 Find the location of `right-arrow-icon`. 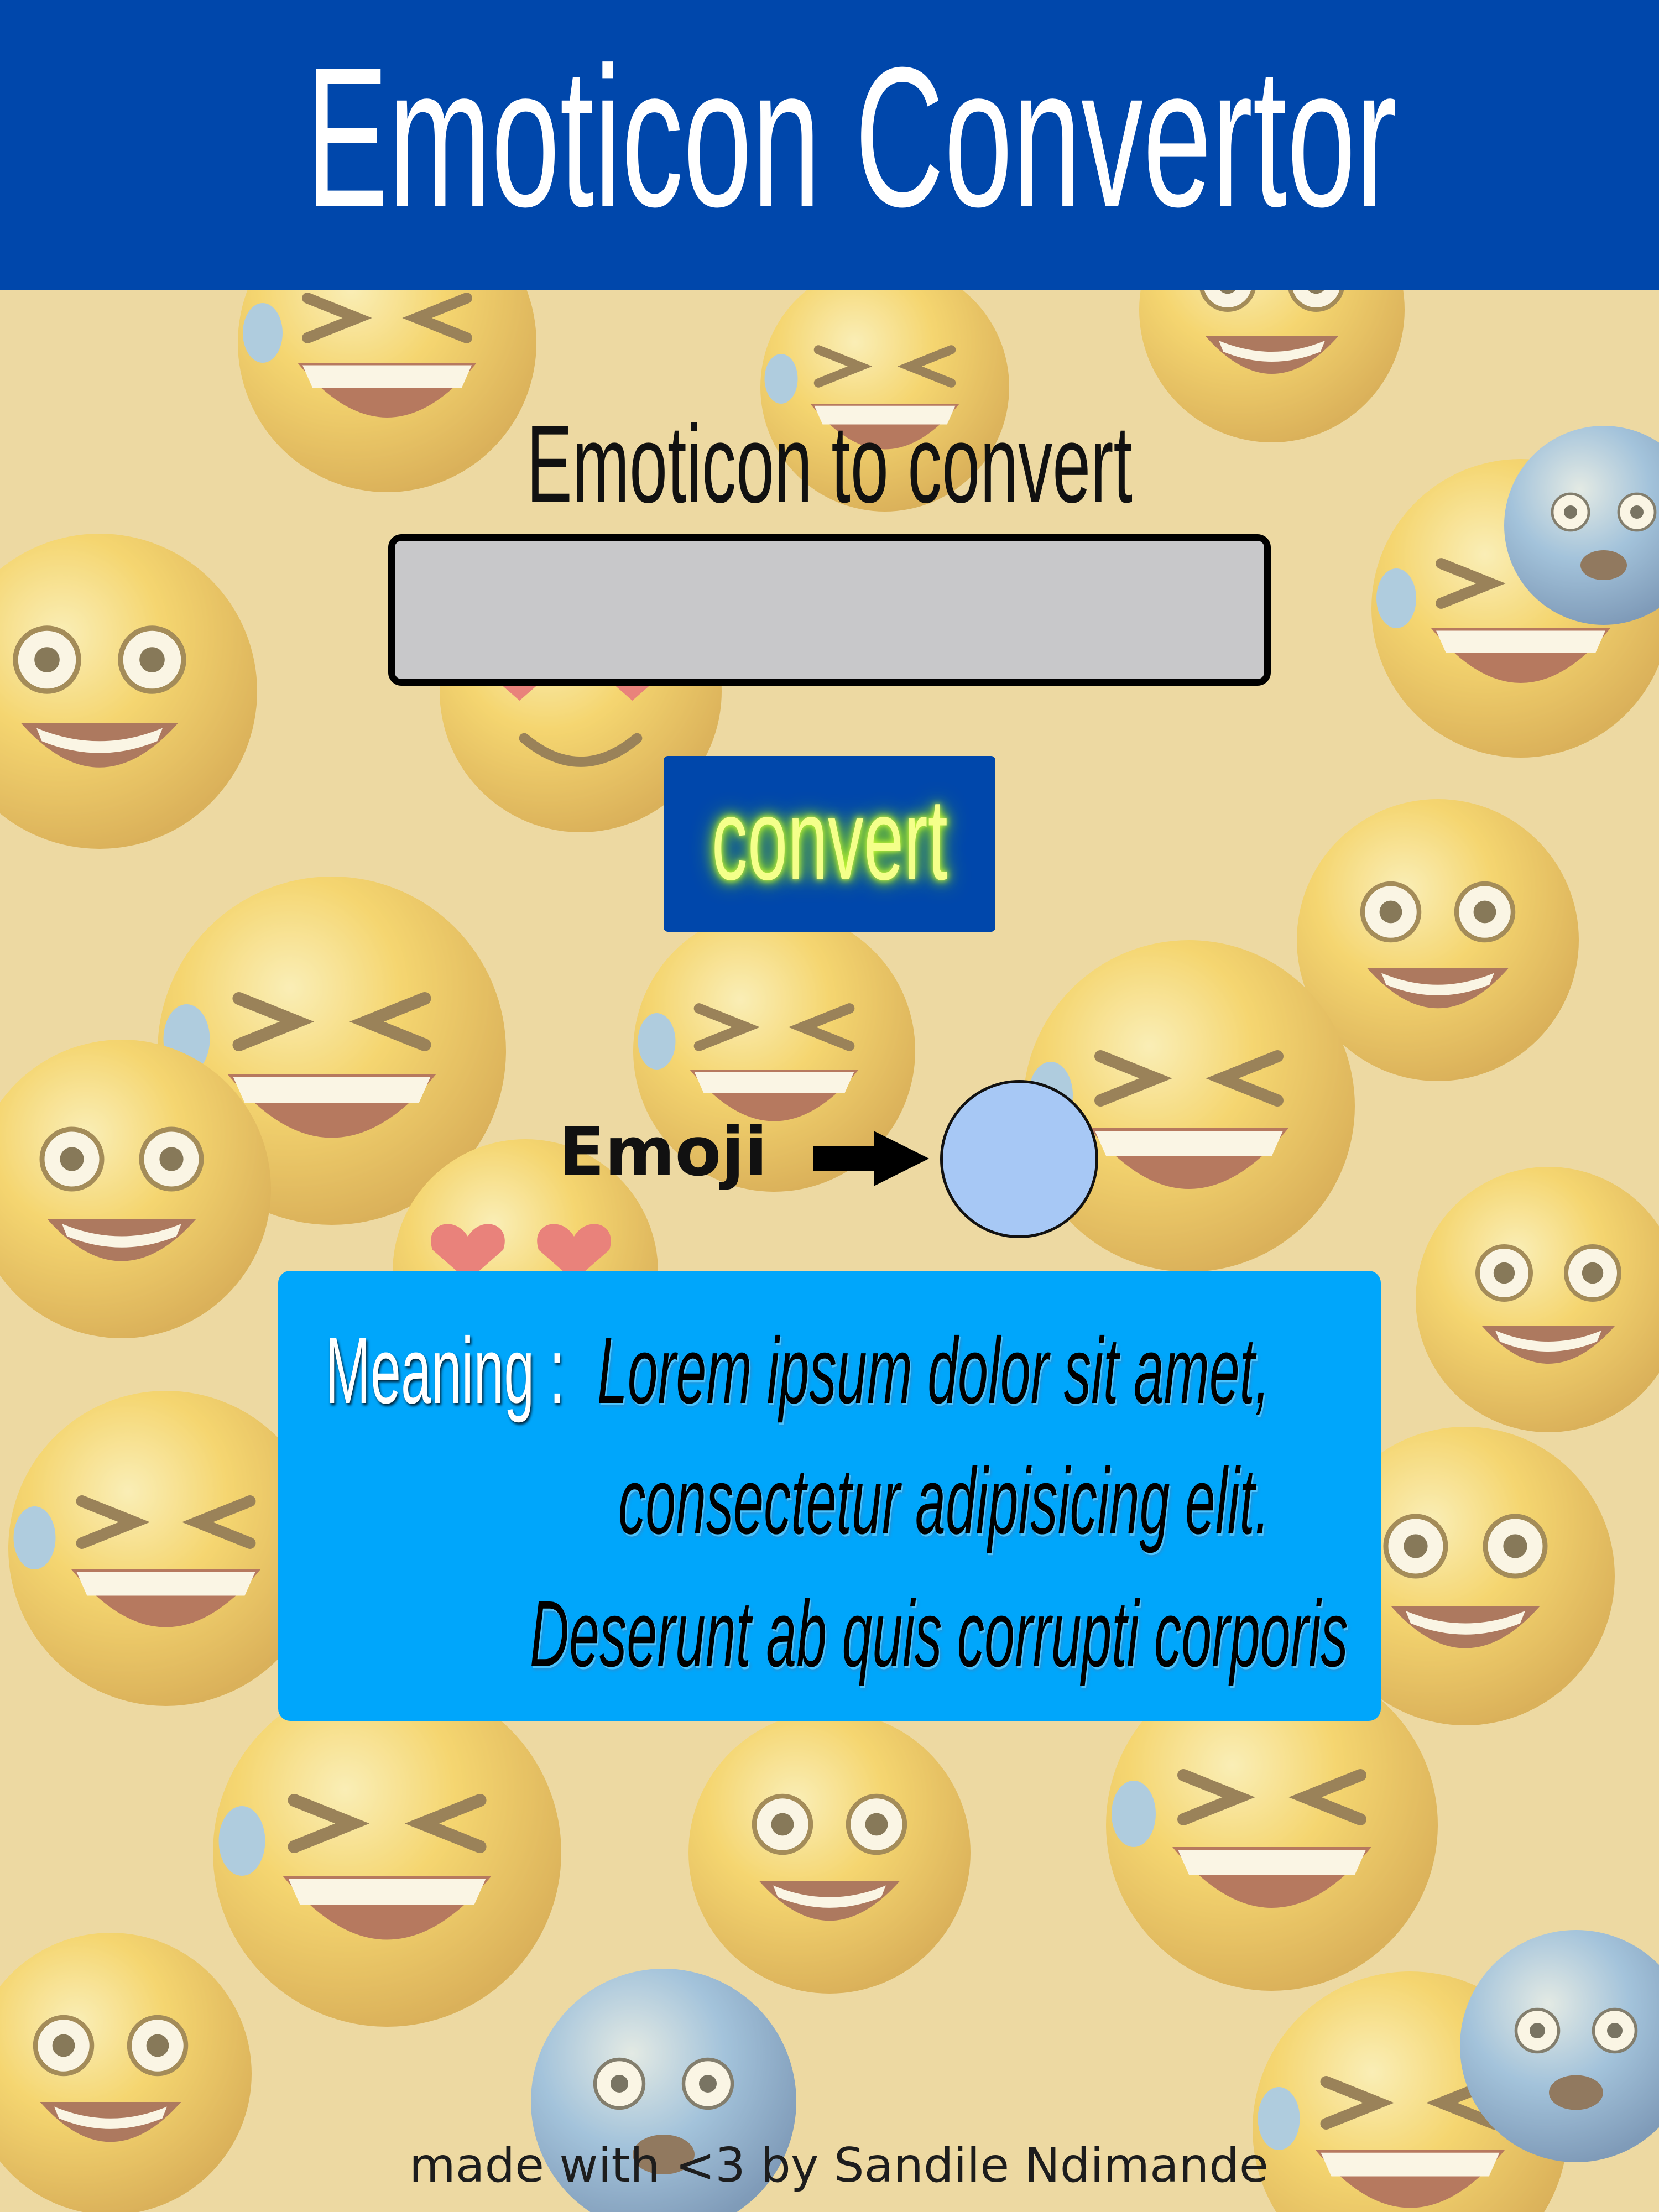

right-arrow-icon is located at coordinates (871, 1159).